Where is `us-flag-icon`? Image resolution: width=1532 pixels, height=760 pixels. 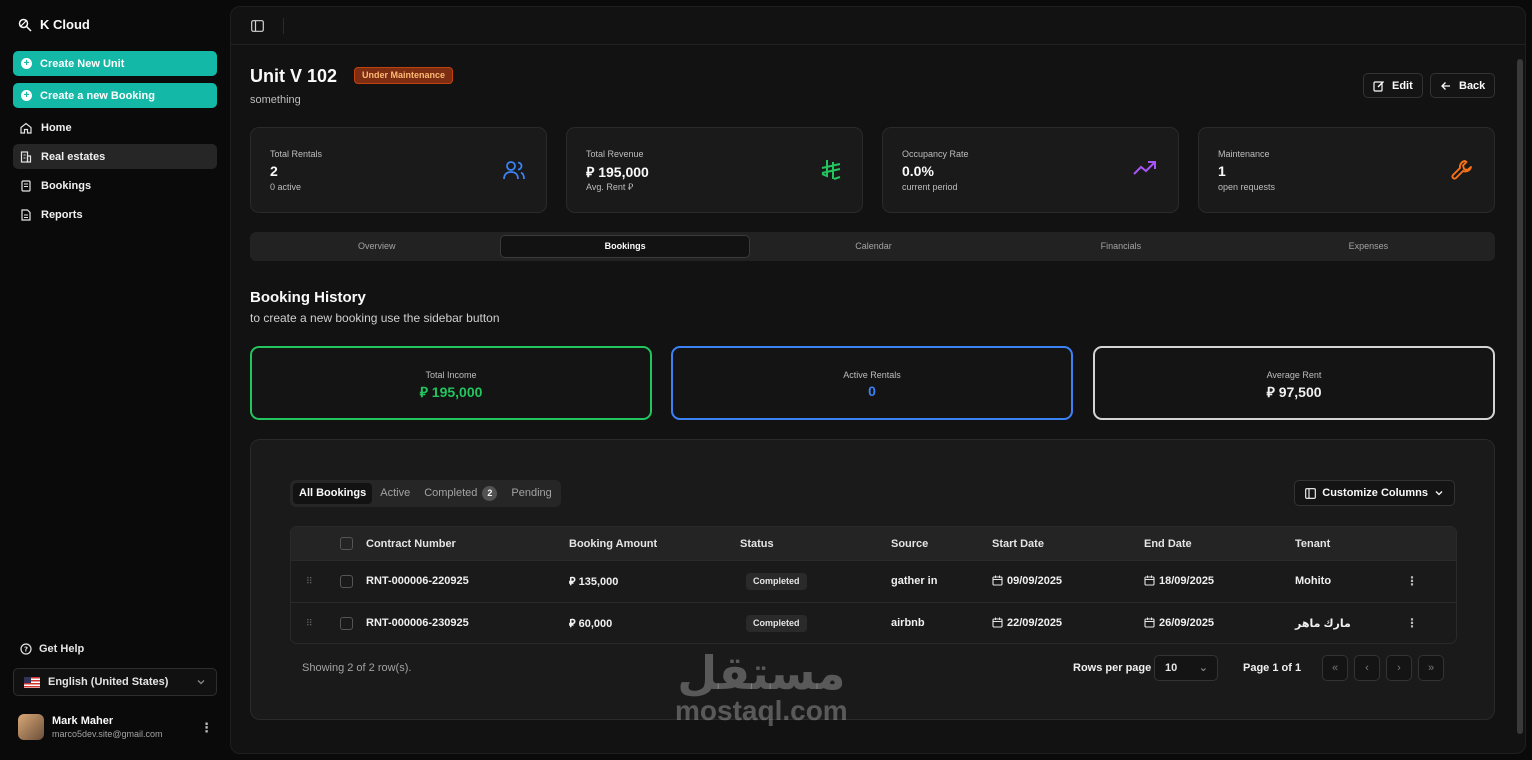
us-flag-icon is located at coordinates (32, 682).